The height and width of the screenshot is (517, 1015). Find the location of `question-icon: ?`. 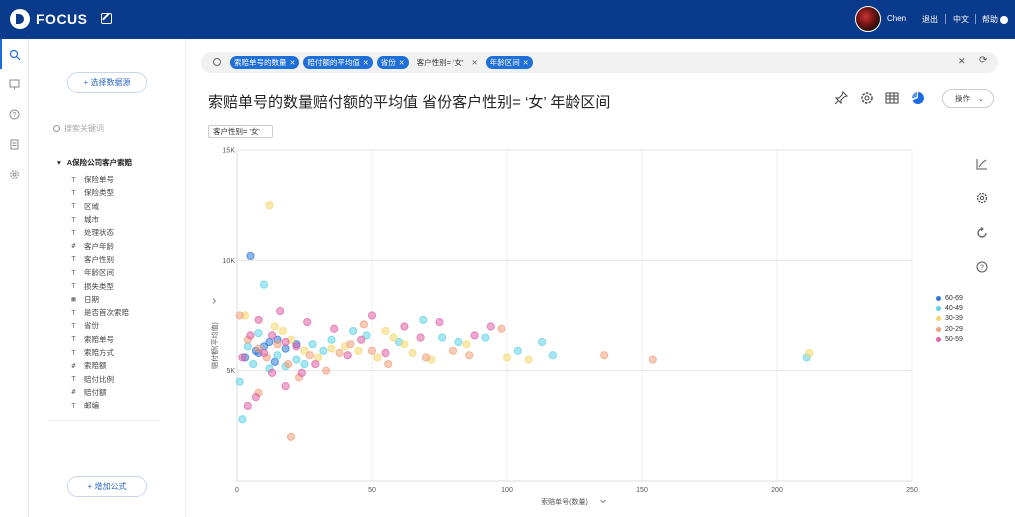

question-icon: ? is located at coordinates (14, 115).